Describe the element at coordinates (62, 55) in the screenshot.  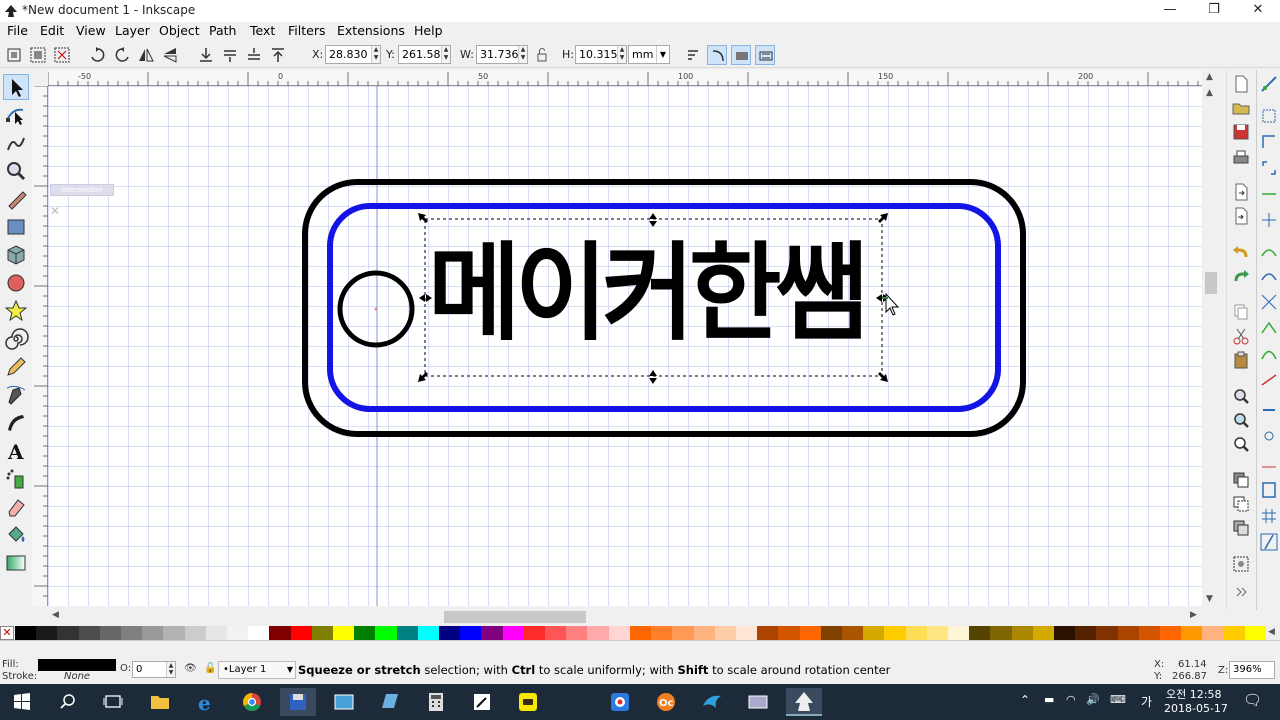
I see `deselect-button` at that location.